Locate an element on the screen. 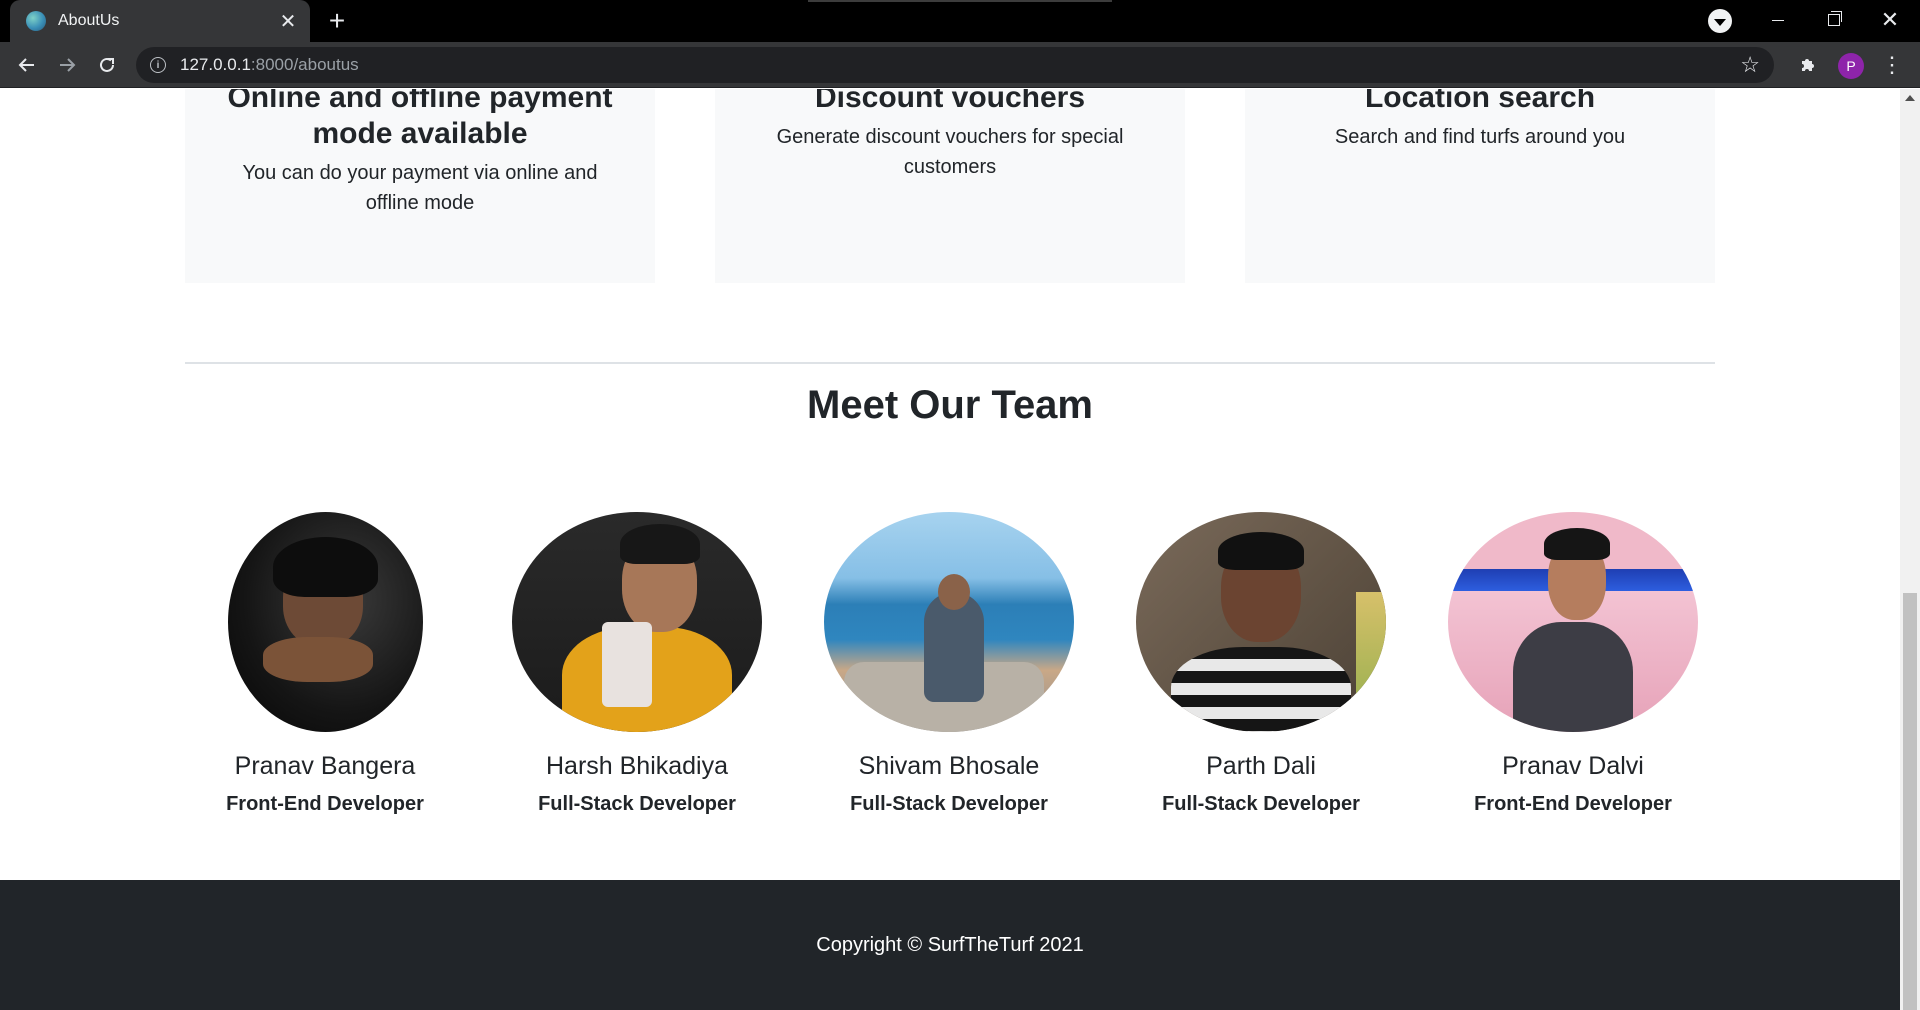  team-member-card: Pranav Dalvi Front-End Developer is located at coordinates (1573, 664).